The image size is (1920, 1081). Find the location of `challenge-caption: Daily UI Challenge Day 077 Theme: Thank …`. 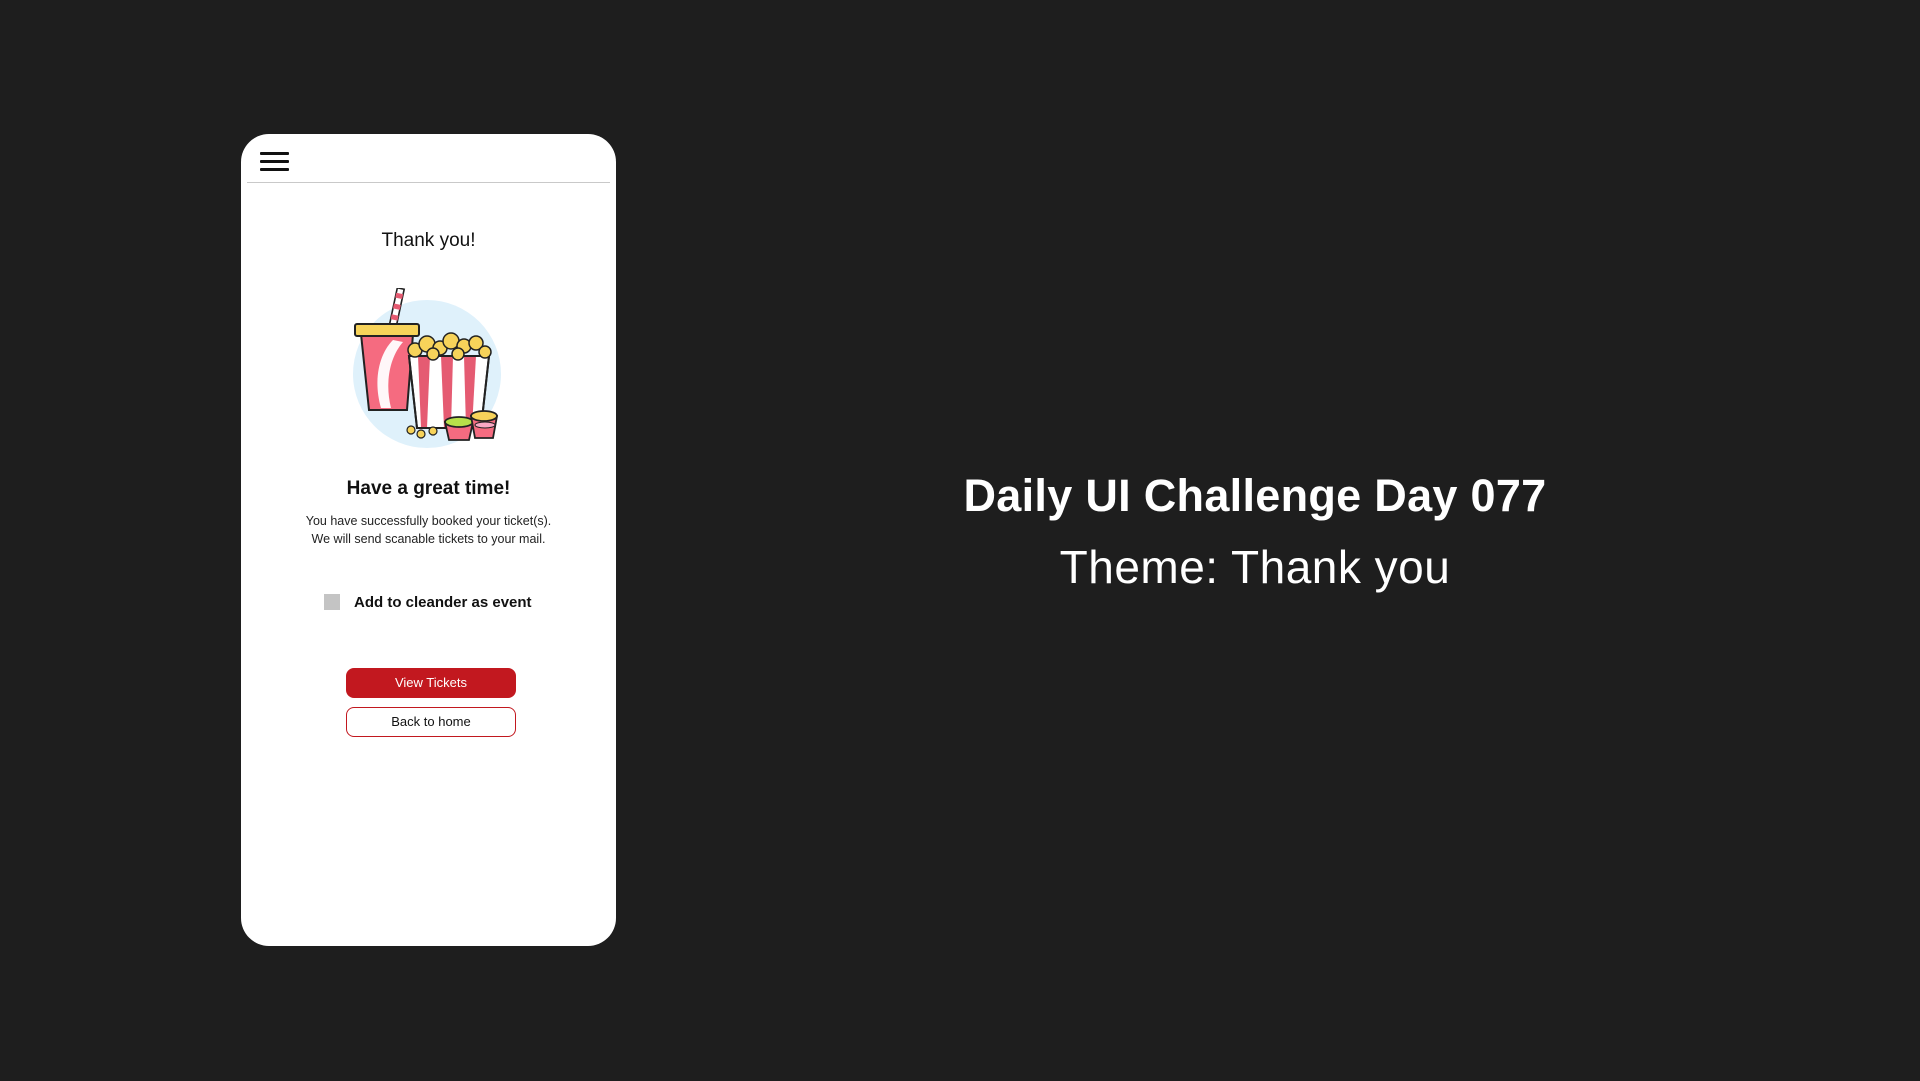

challenge-caption: Daily UI Challenge Day 077 Theme: Thank … is located at coordinates (1255, 532).